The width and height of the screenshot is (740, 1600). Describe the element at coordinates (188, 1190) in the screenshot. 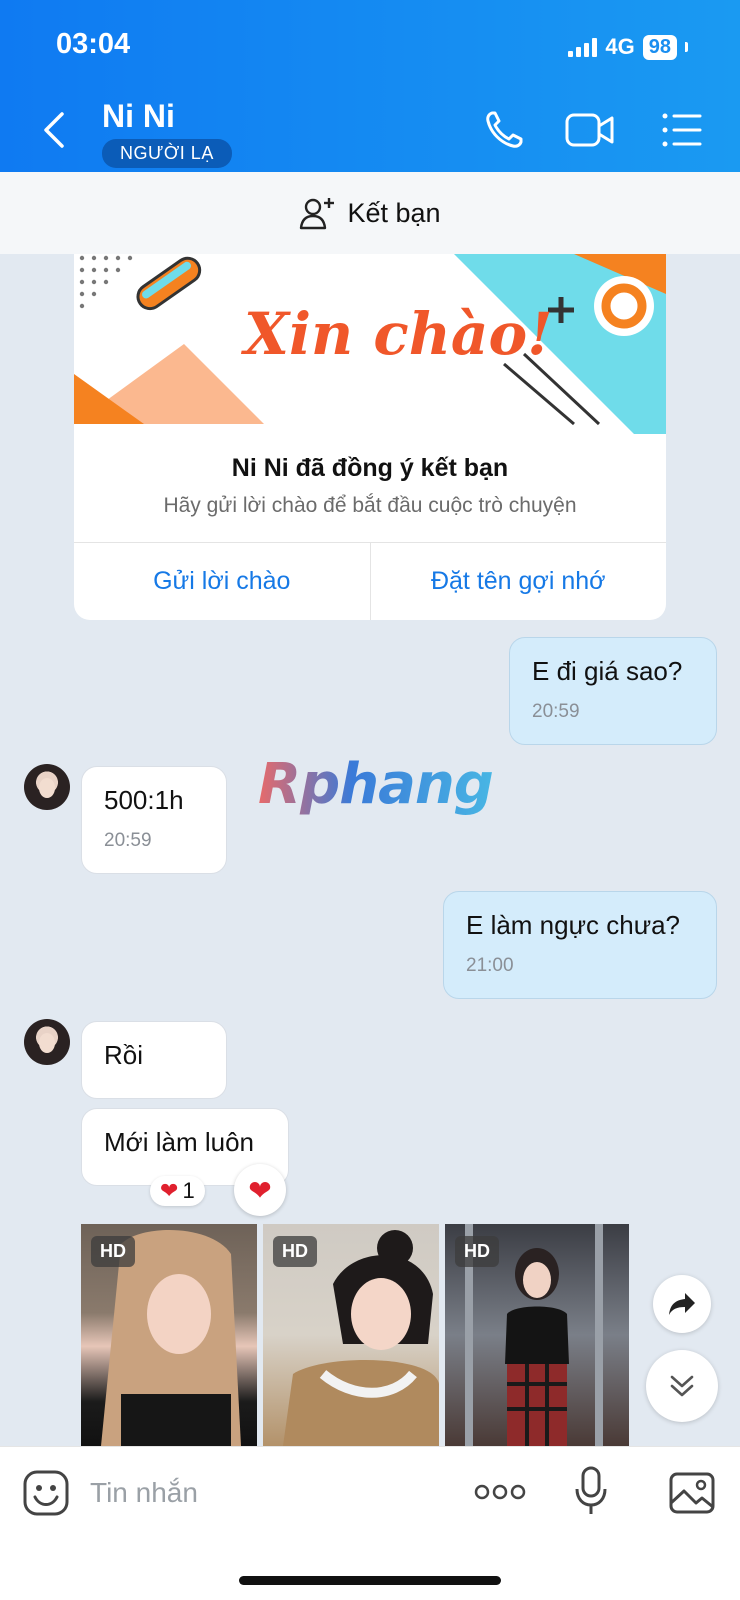

I see `reaction-count: 1` at that location.